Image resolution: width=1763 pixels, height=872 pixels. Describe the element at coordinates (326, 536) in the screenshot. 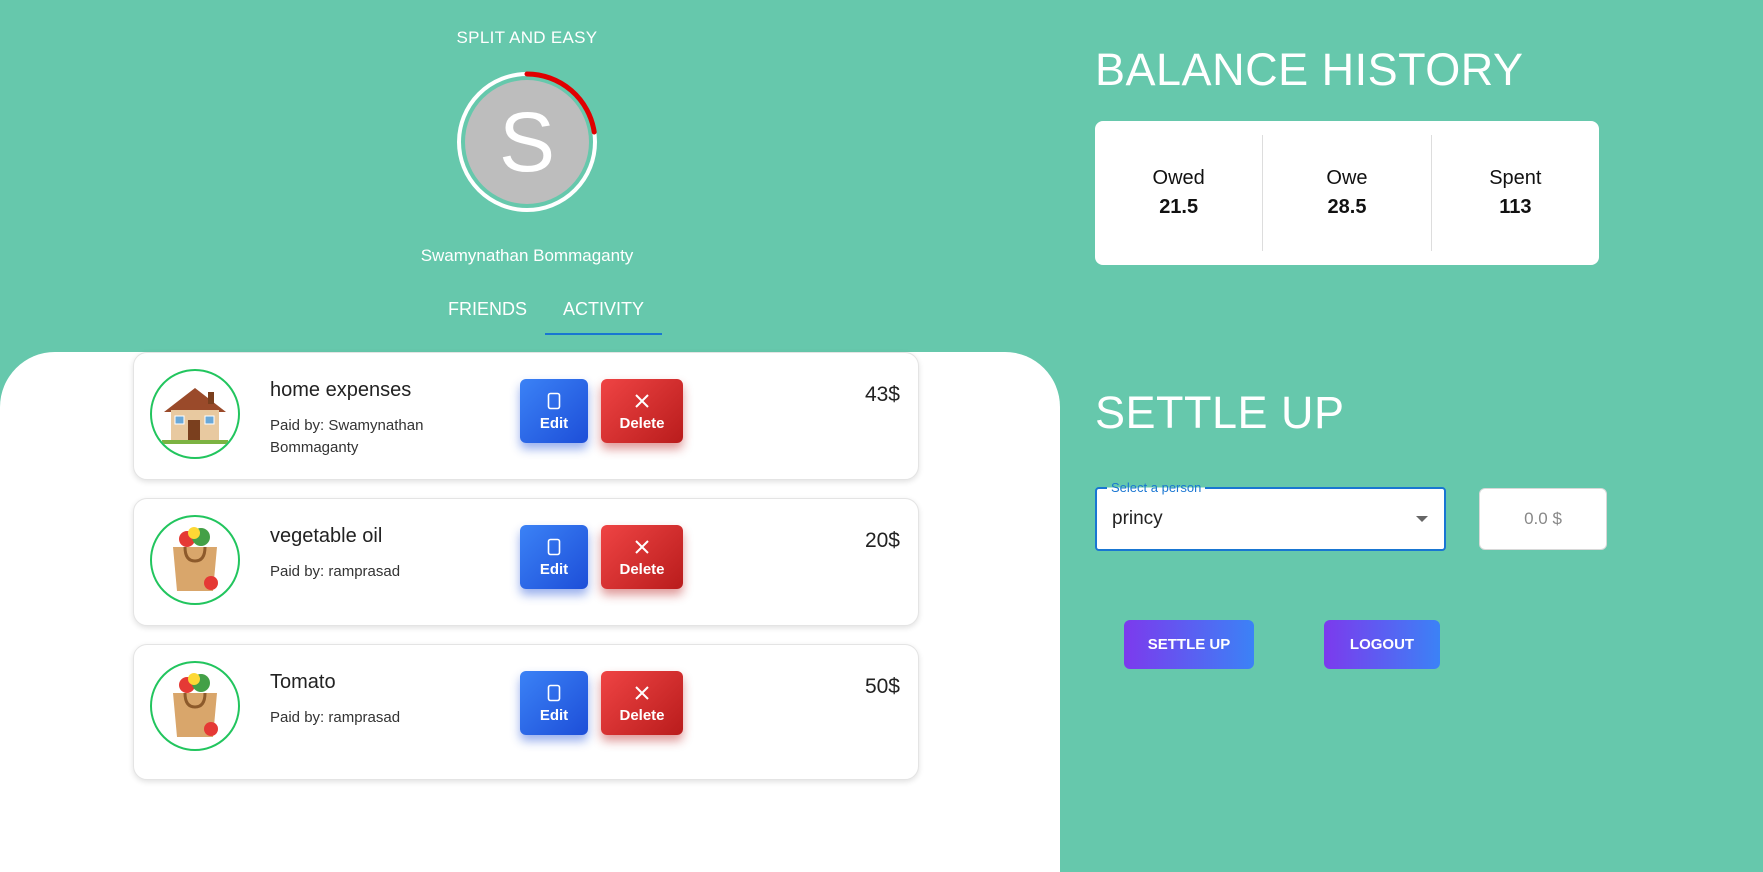

I see `activity-title: vegetable oil` at that location.